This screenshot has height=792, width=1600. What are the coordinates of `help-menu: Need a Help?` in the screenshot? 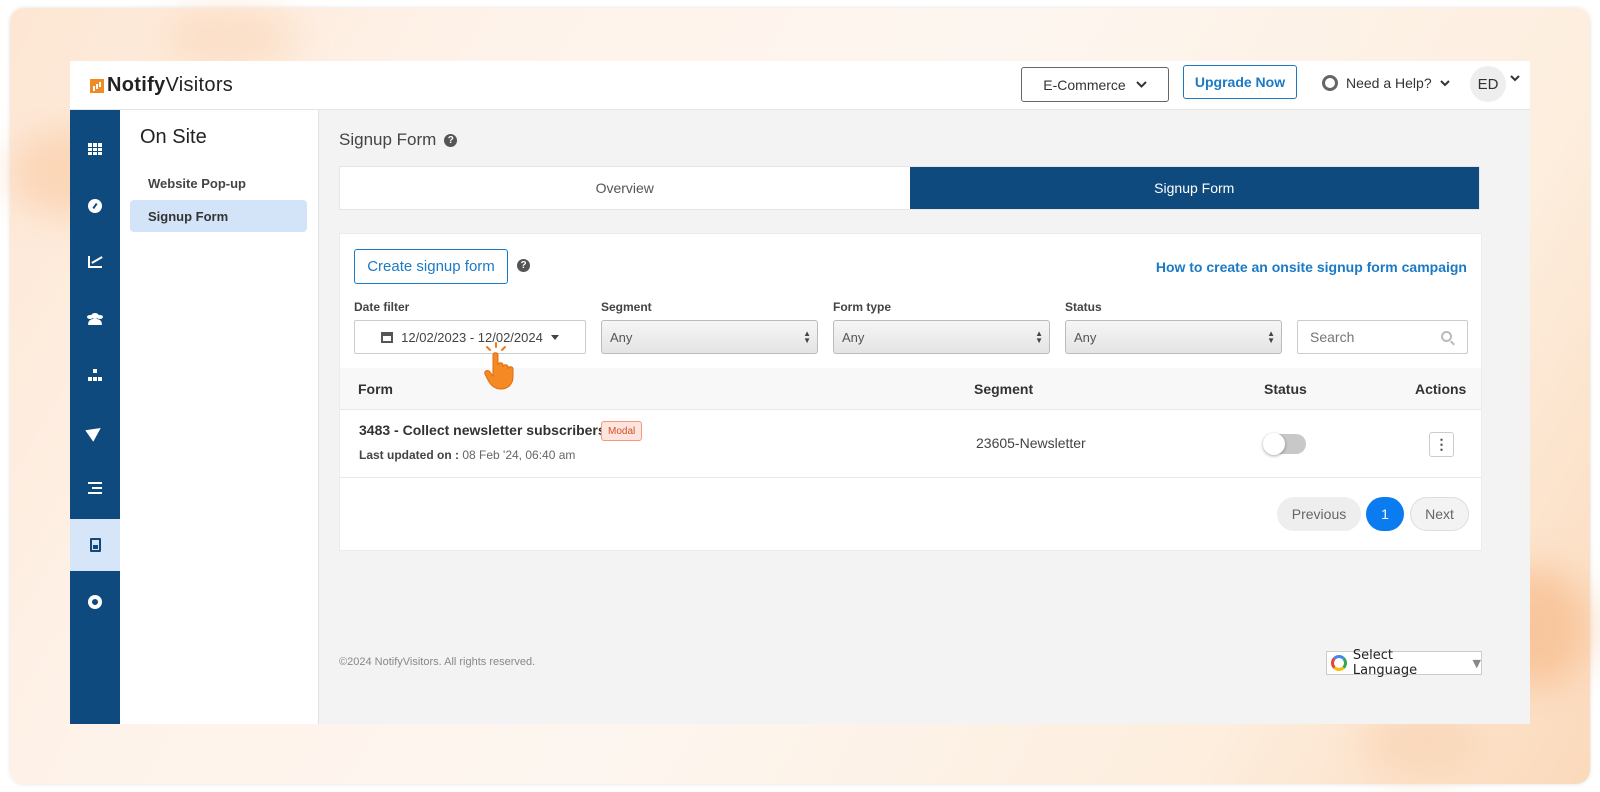 It's located at (1386, 83).